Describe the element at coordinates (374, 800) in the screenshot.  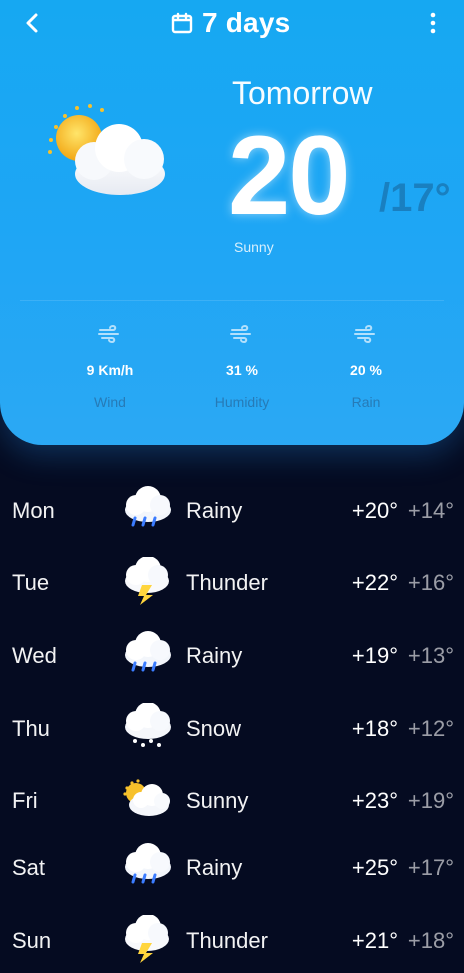
I see `forecast-high: +23°` at that location.